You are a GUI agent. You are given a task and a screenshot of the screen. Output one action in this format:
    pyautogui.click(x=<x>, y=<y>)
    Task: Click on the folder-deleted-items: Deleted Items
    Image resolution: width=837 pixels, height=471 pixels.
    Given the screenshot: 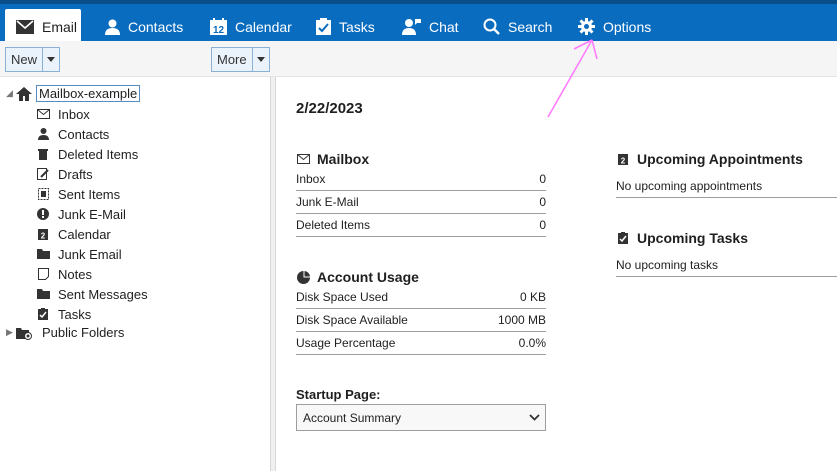 What is the action you would take?
    pyautogui.click(x=87, y=154)
    